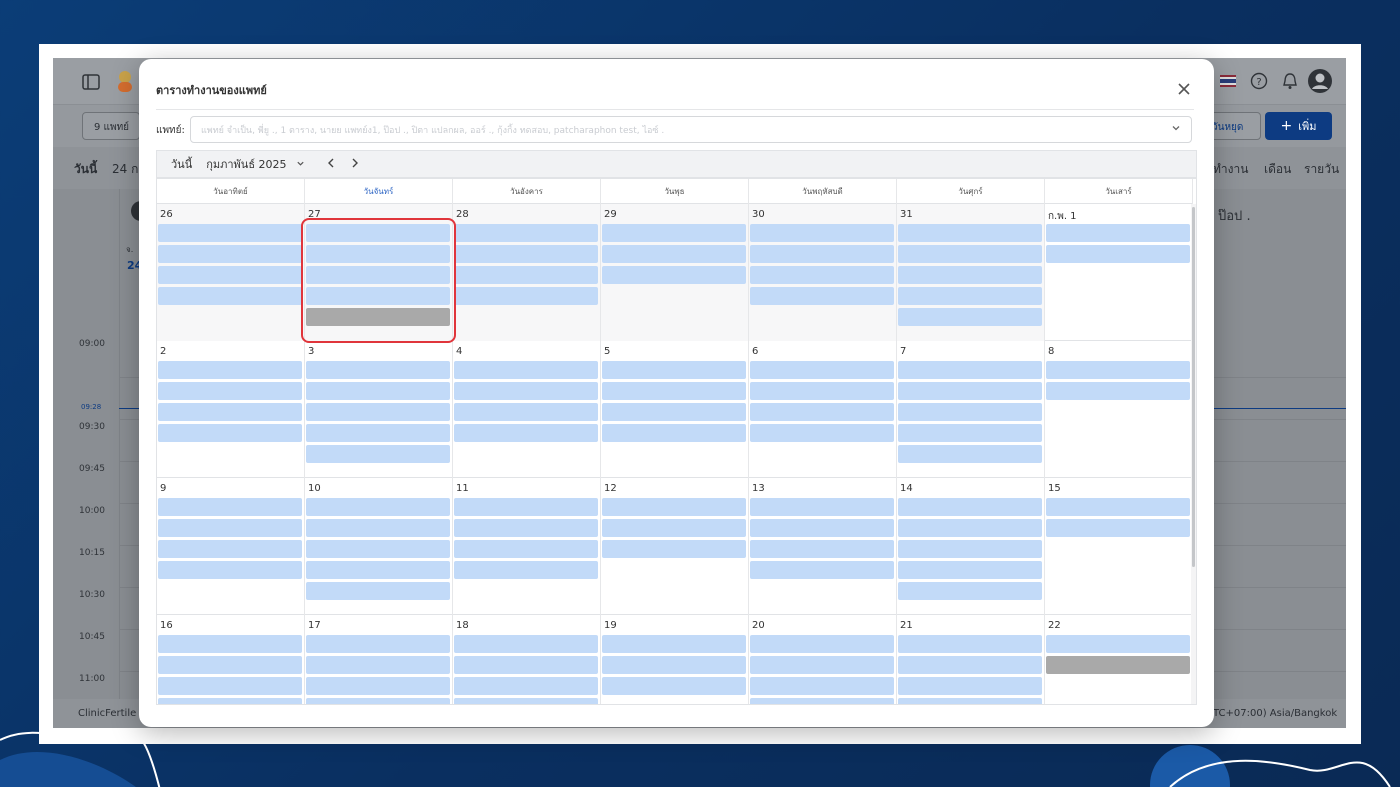  I want to click on calendar-event-unavailable, so click(1118, 665).